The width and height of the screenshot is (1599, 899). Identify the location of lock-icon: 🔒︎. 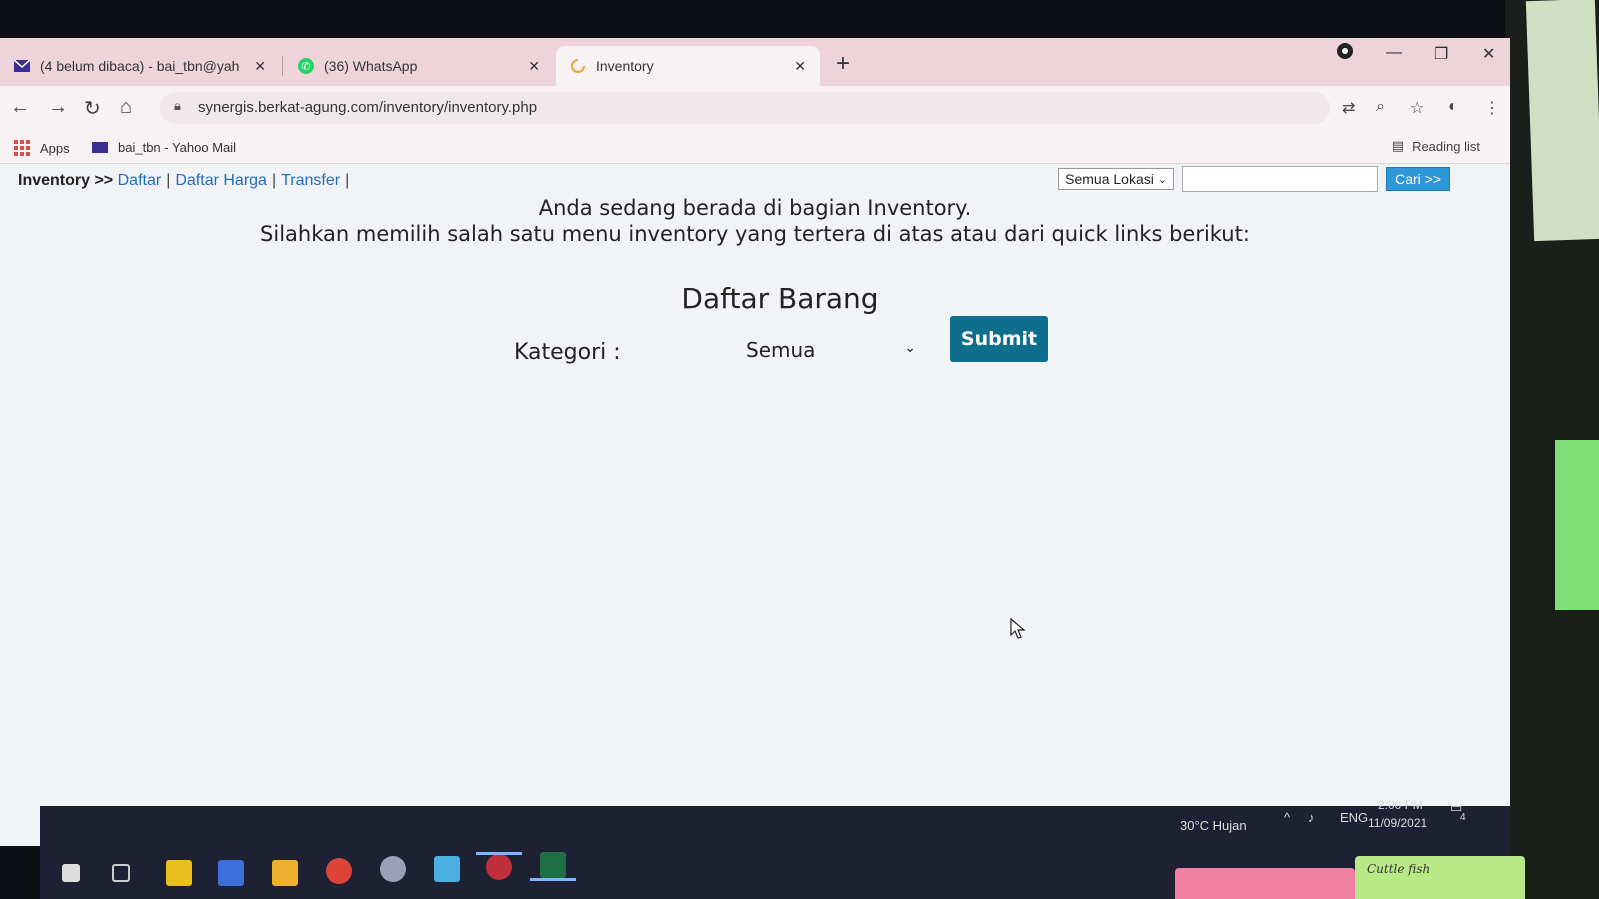
(177, 105).